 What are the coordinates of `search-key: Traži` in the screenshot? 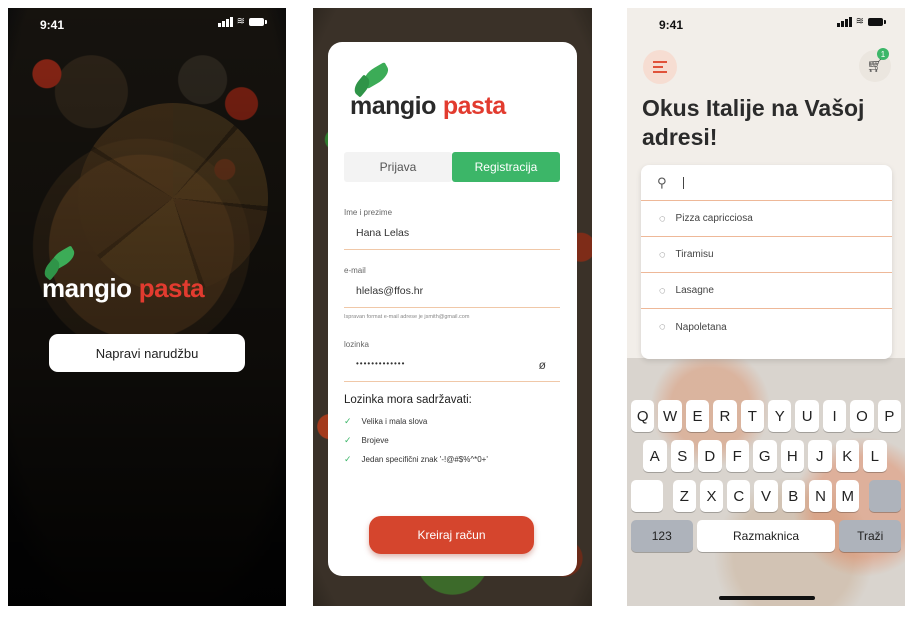 It's located at (870, 536).